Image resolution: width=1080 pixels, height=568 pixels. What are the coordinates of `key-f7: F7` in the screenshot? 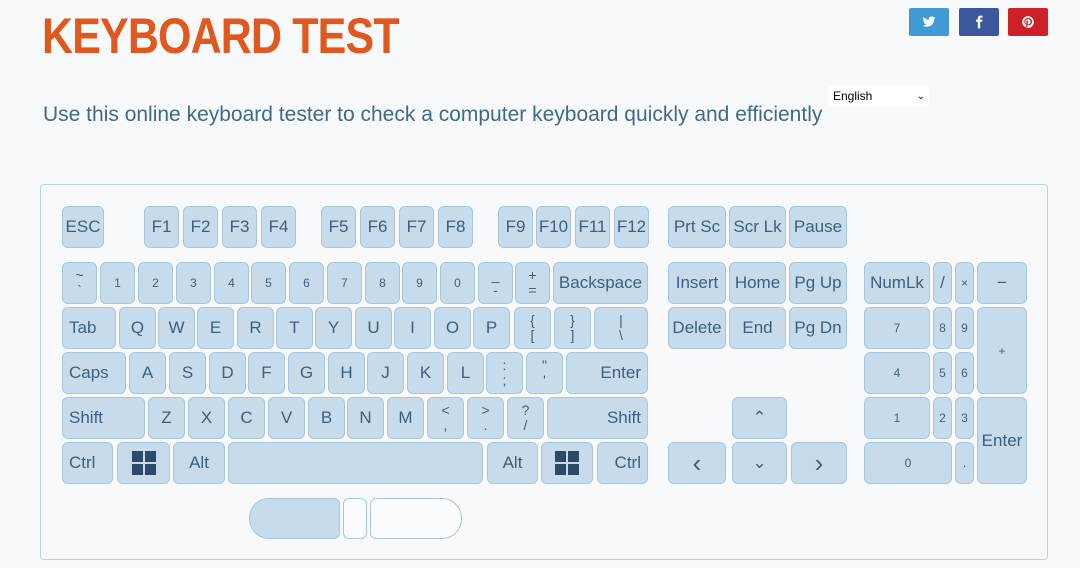 It's located at (416, 227).